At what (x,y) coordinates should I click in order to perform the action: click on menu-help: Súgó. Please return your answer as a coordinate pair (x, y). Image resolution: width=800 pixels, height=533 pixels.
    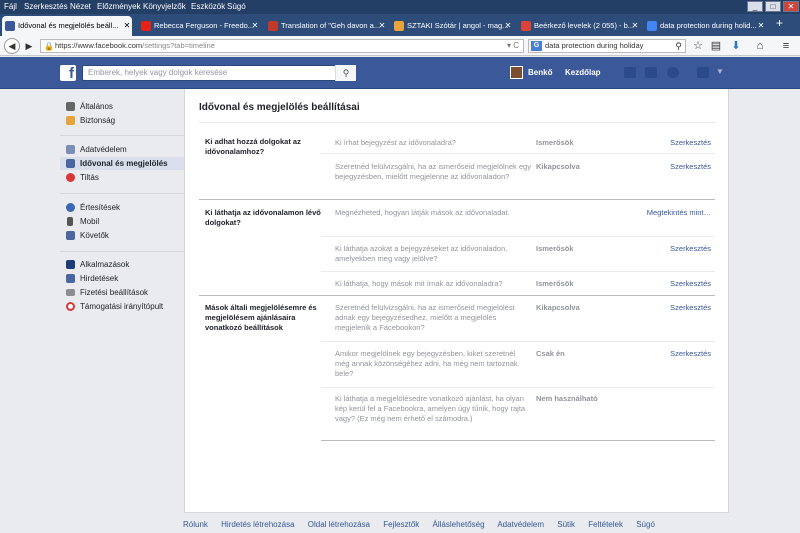
    Looking at the image, I should click on (236, 6).